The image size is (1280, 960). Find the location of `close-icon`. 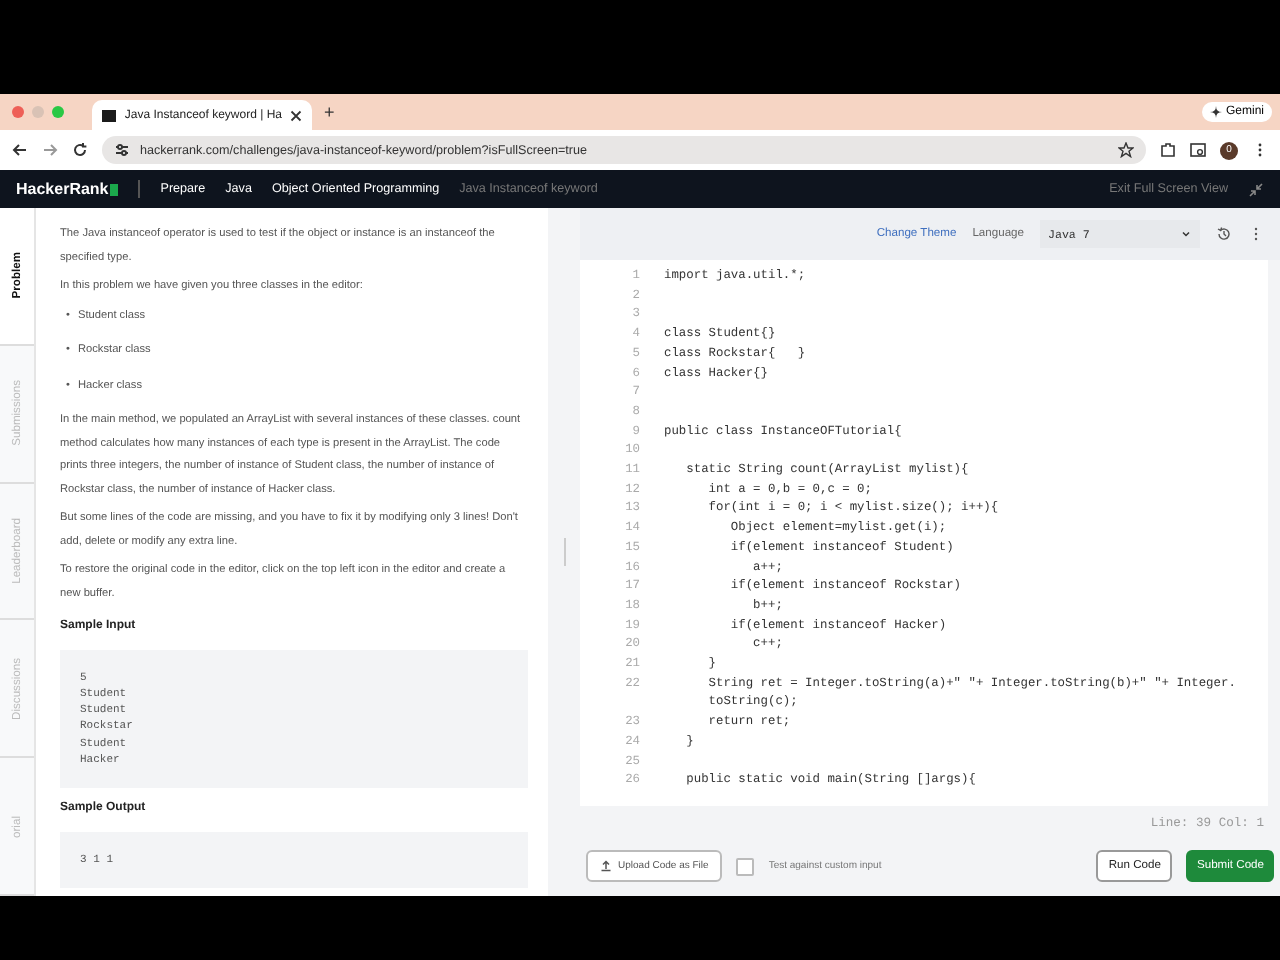

close-icon is located at coordinates (296, 115).